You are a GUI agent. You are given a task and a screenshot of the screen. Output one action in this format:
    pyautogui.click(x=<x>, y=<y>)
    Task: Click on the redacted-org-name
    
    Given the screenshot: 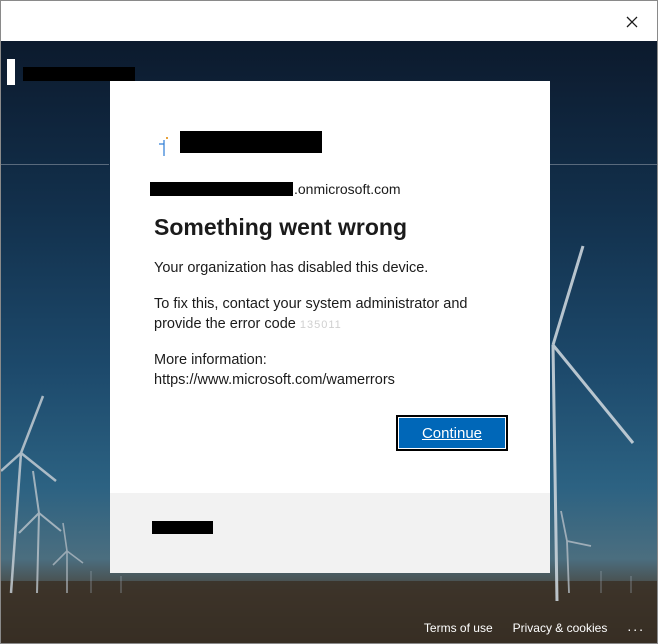 What is the action you would take?
    pyautogui.click(x=79, y=74)
    